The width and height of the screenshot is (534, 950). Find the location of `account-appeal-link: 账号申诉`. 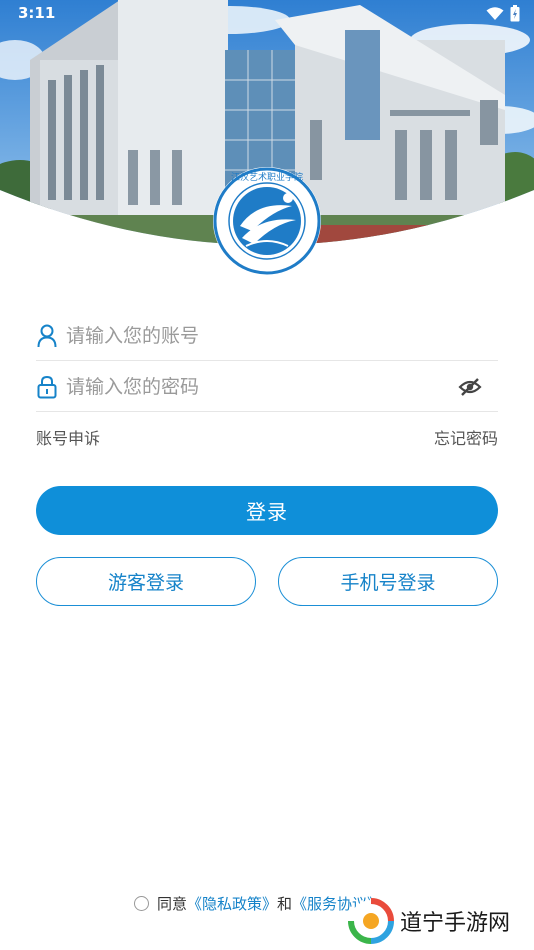

account-appeal-link: 账号申诉 is located at coordinates (68, 437).